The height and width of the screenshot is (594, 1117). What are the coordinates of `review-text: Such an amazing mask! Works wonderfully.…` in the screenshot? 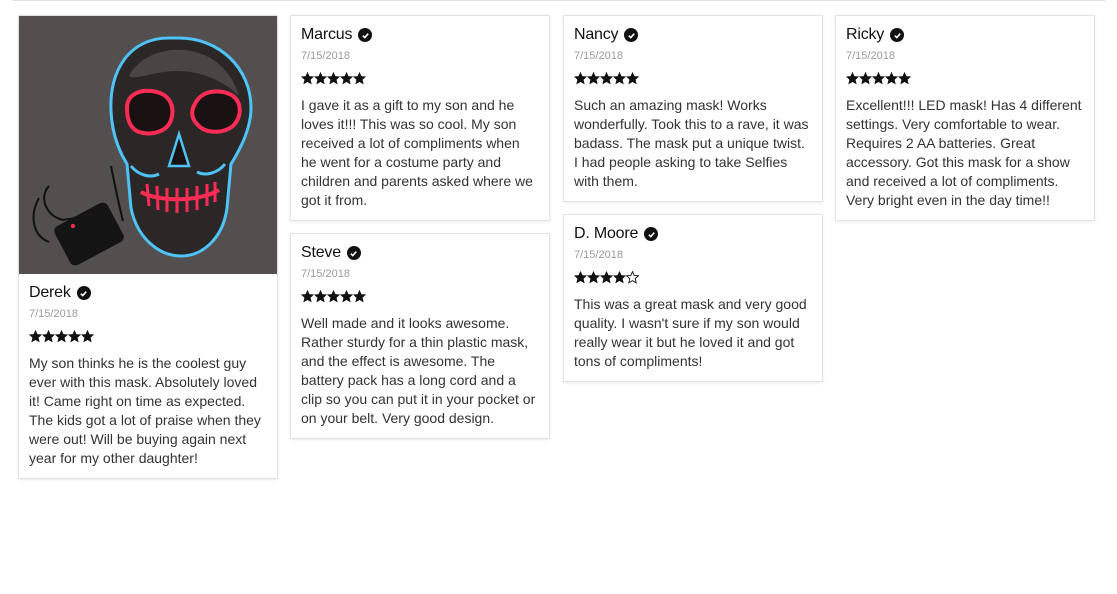 It's located at (691, 143).